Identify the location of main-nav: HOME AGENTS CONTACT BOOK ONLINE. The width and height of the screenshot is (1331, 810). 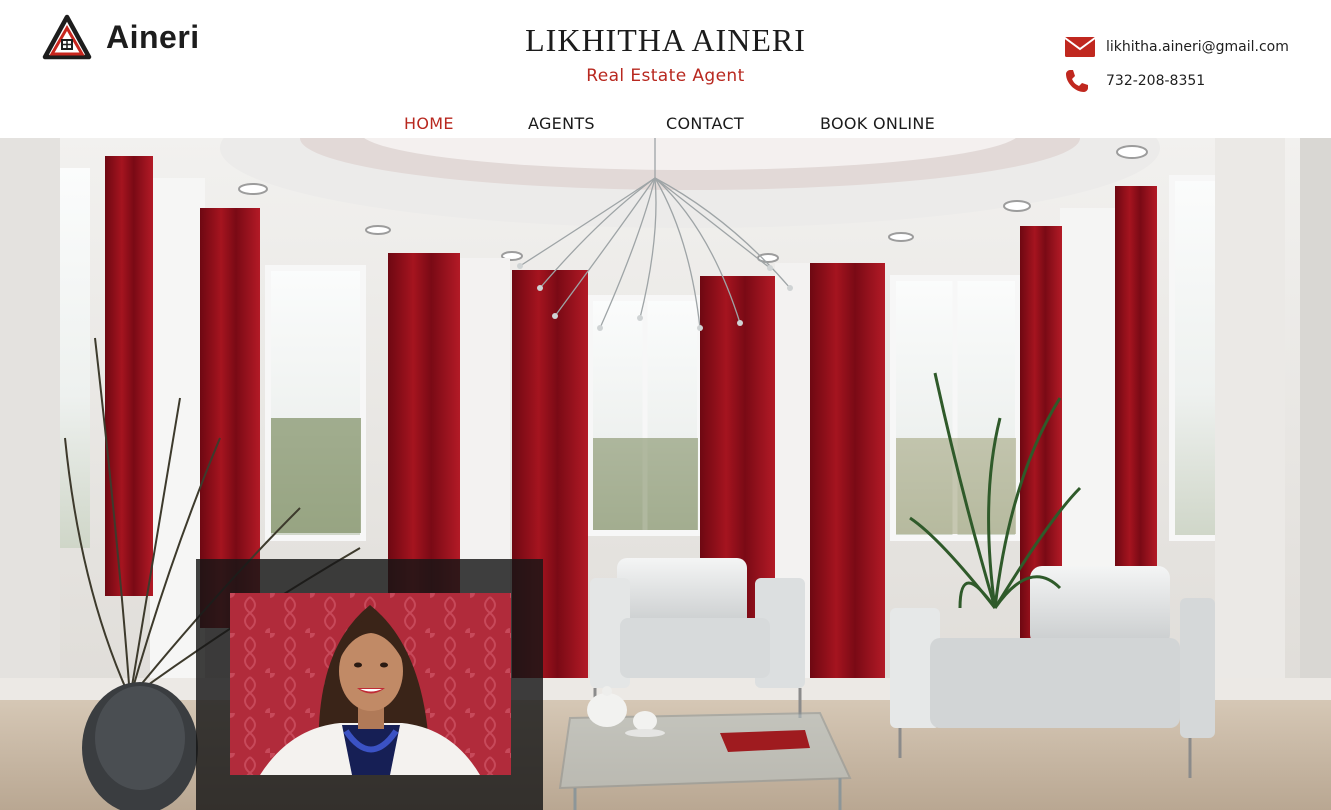
(665, 126).